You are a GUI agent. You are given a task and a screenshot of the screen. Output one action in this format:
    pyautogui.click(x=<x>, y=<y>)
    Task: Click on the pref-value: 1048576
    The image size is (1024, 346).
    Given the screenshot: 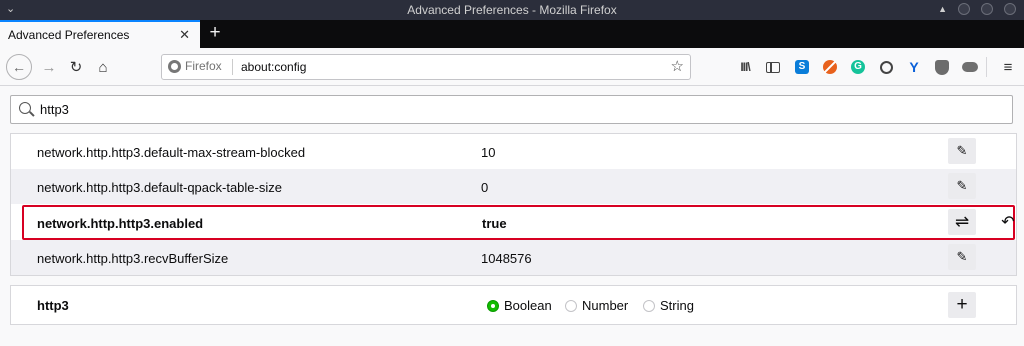 What is the action you would take?
    pyautogui.click(x=506, y=258)
    